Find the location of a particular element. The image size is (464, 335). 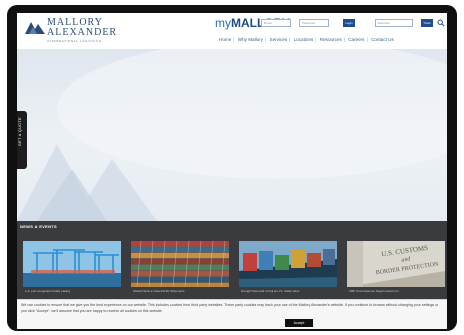

get-a-quote-label: GET A QUOTE is located at coordinates (20, 131).